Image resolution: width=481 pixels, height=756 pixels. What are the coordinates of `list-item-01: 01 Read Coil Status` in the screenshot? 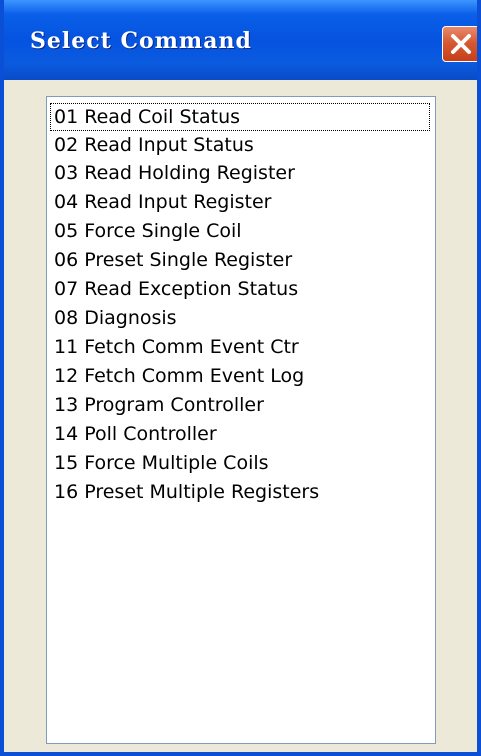 It's located at (240, 117).